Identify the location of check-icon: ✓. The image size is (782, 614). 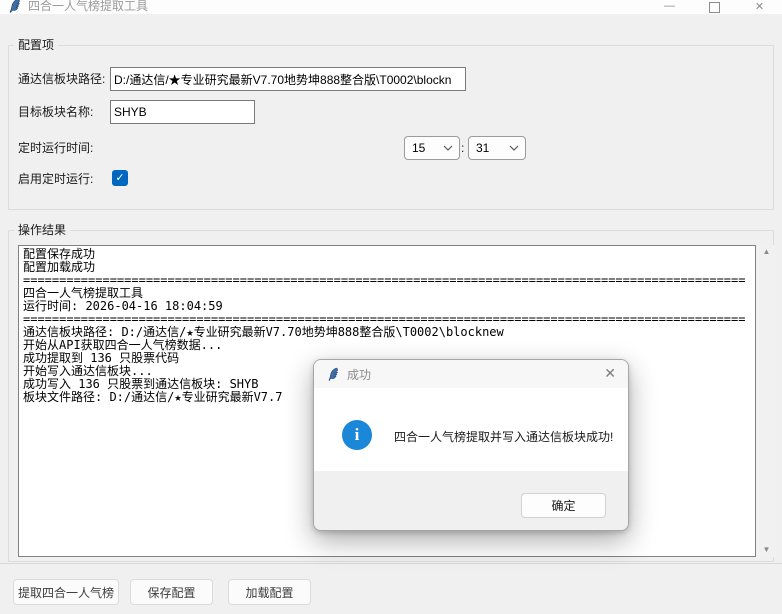
(120, 177).